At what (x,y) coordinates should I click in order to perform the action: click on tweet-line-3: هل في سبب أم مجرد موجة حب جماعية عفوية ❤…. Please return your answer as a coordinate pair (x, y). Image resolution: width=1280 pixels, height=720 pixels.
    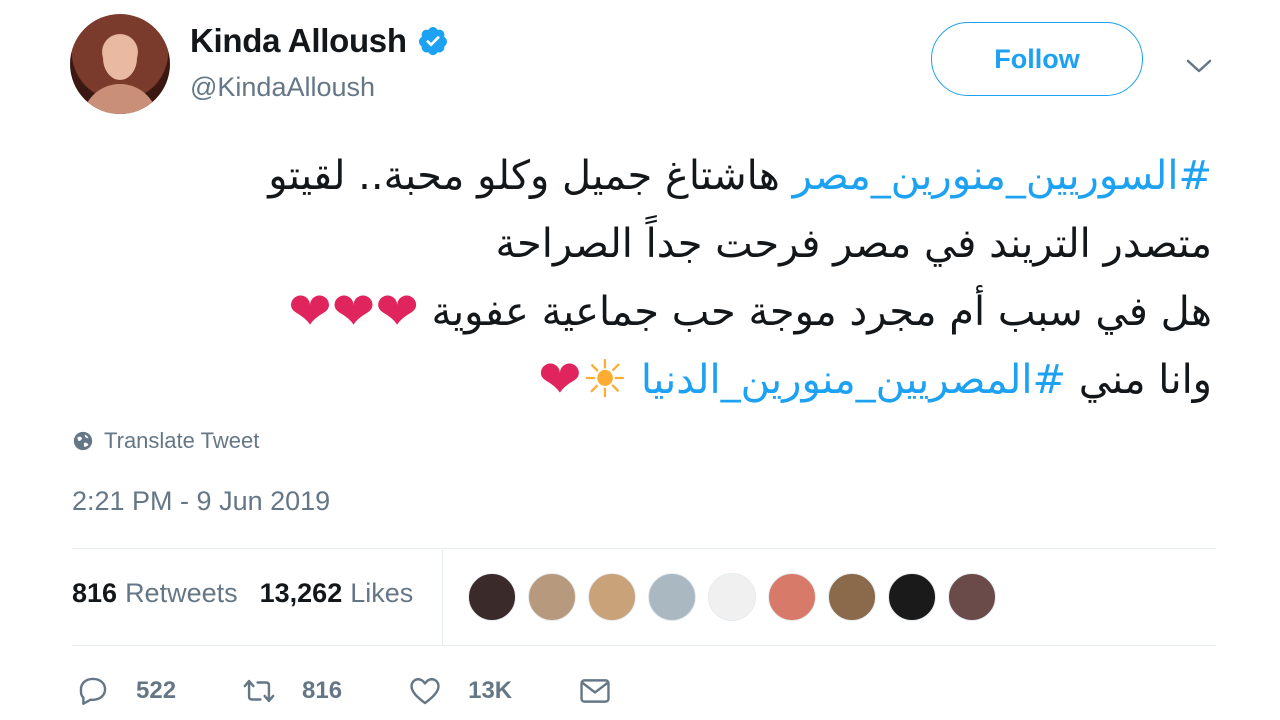
    Looking at the image, I should click on (651, 312).